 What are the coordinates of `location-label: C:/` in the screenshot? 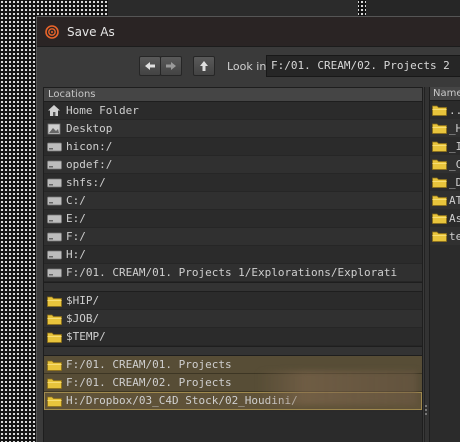 It's located at (76, 200).